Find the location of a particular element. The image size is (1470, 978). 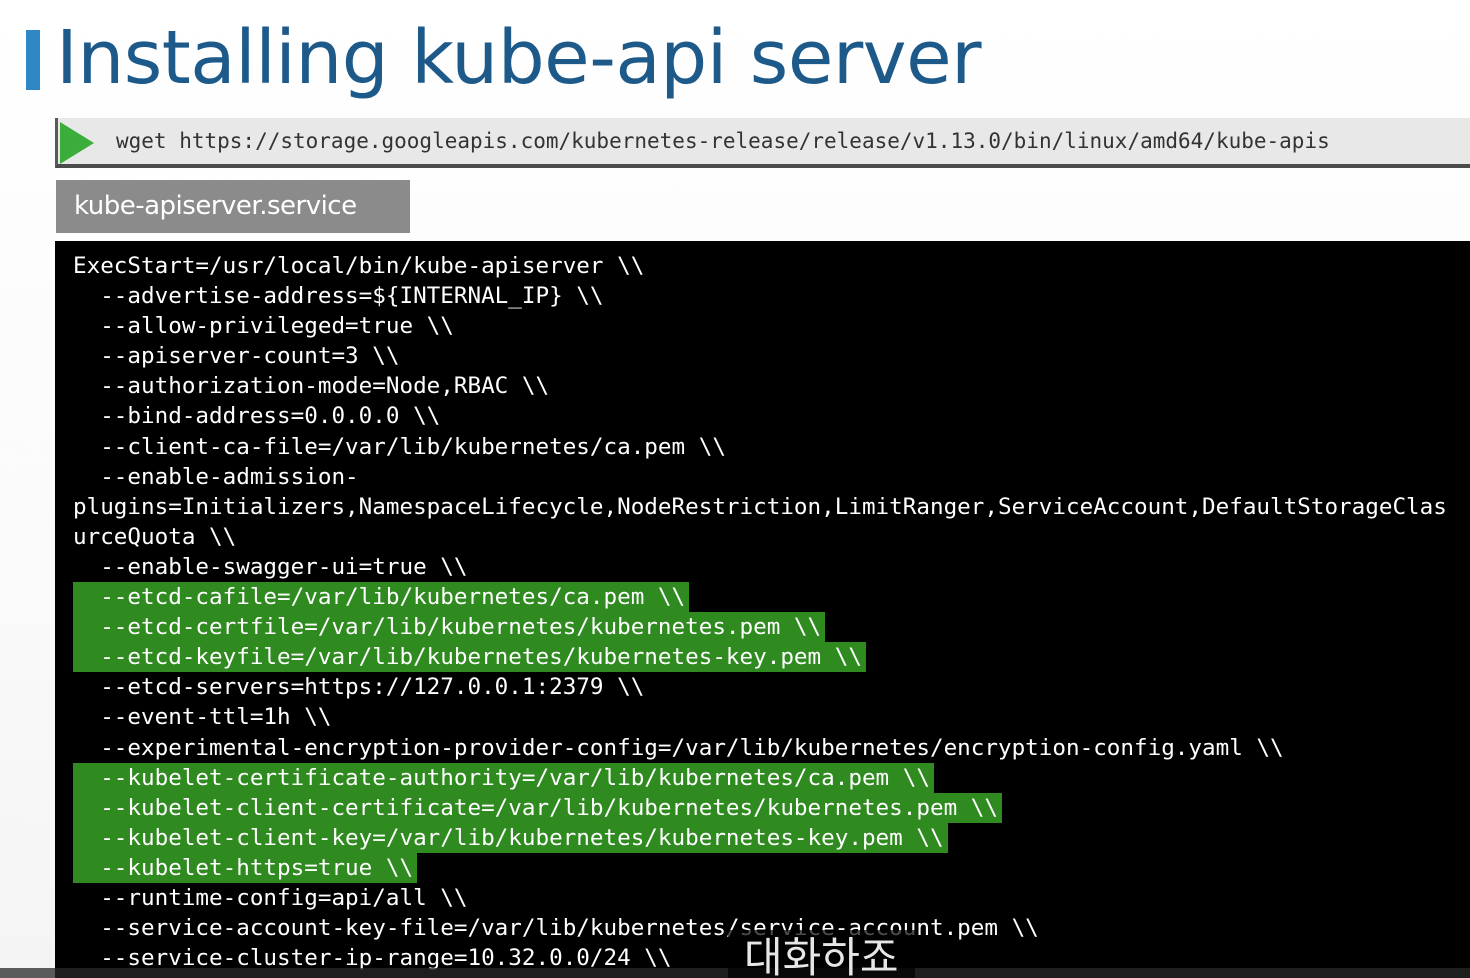

code-line: --allow-privileged=true \\ is located at coordinates (263, 326).